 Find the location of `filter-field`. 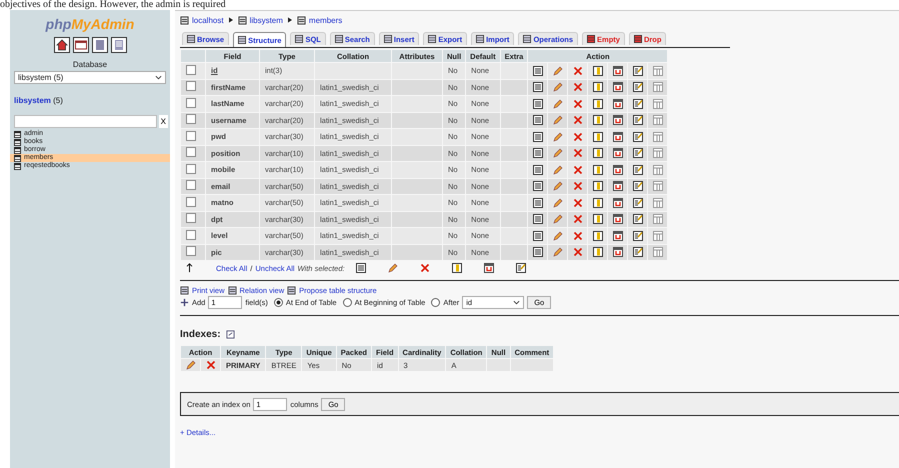

filter-field is located at coordinates (85, 121).